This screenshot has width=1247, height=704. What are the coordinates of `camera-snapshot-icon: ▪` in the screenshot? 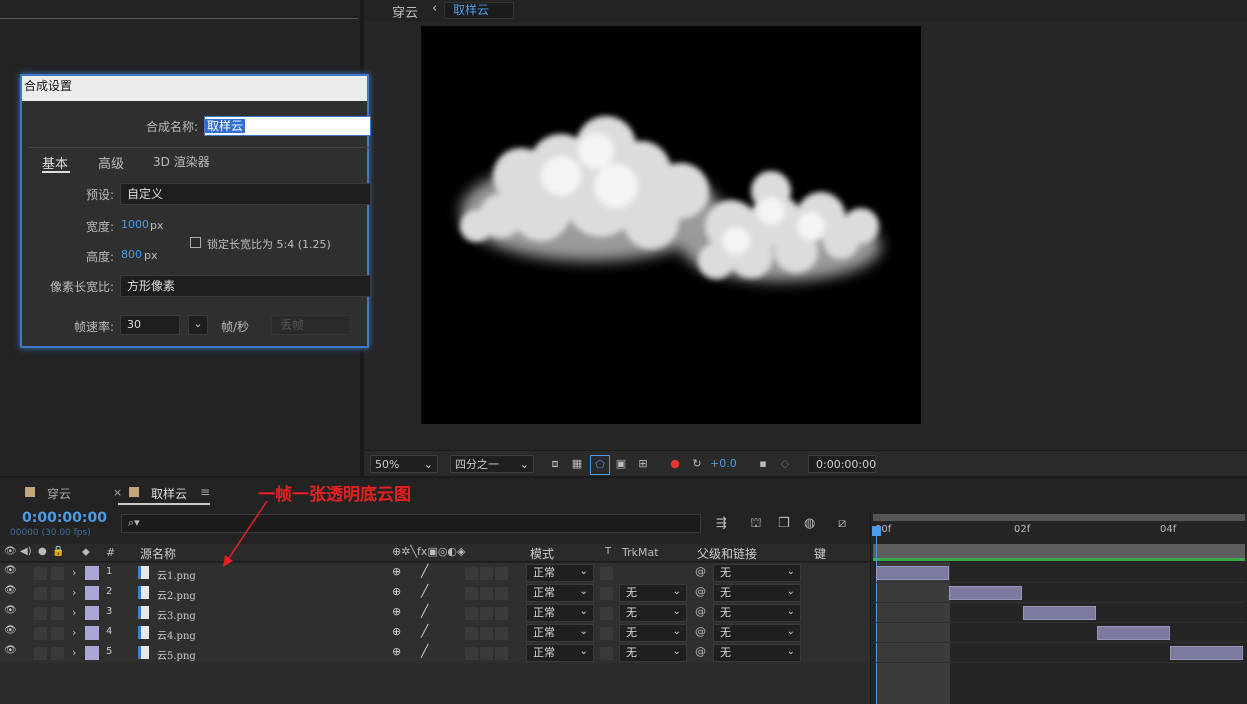 It's located at (763, 464).